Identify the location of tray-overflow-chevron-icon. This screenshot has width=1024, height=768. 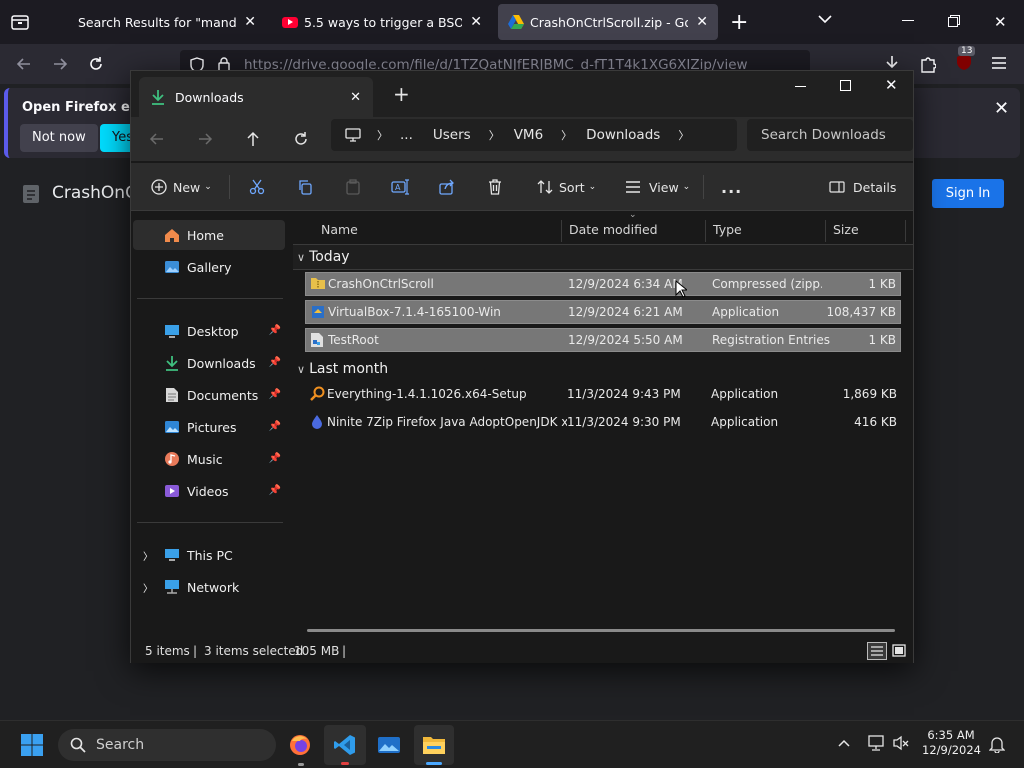
(844, 743).